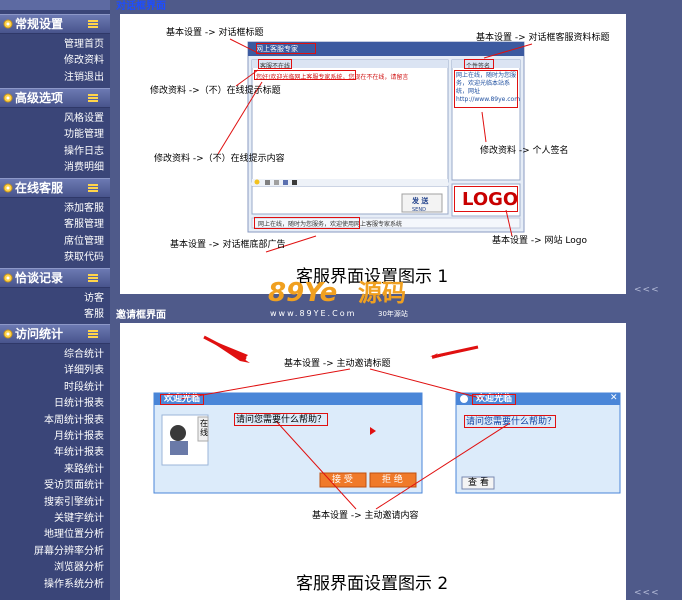 The width and height of the screenshot is (682, 600). I want to click on sidebar-item: 关键字统计, so click(79, 519).